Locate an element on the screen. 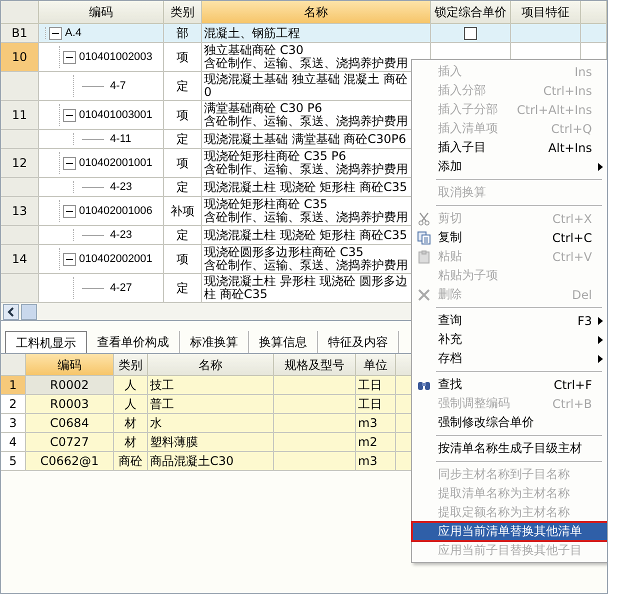 This screenshot has height=594, width=620. menu-item: 强制修改综合单价 is located at coordinates (509, 422).